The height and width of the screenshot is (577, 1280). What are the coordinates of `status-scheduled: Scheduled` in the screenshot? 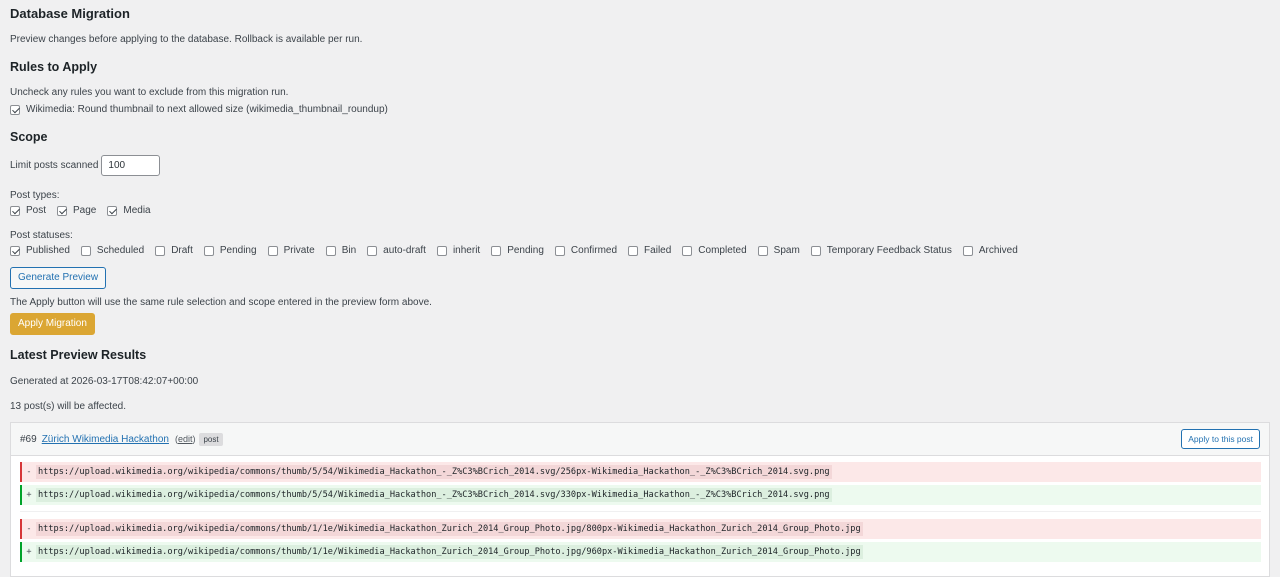 It's located at (112, 250).